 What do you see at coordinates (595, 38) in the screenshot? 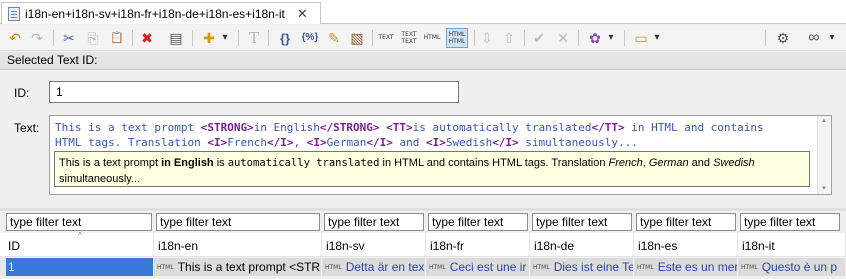
I see `language-icon: ✿` at bounding box center [595, 38].